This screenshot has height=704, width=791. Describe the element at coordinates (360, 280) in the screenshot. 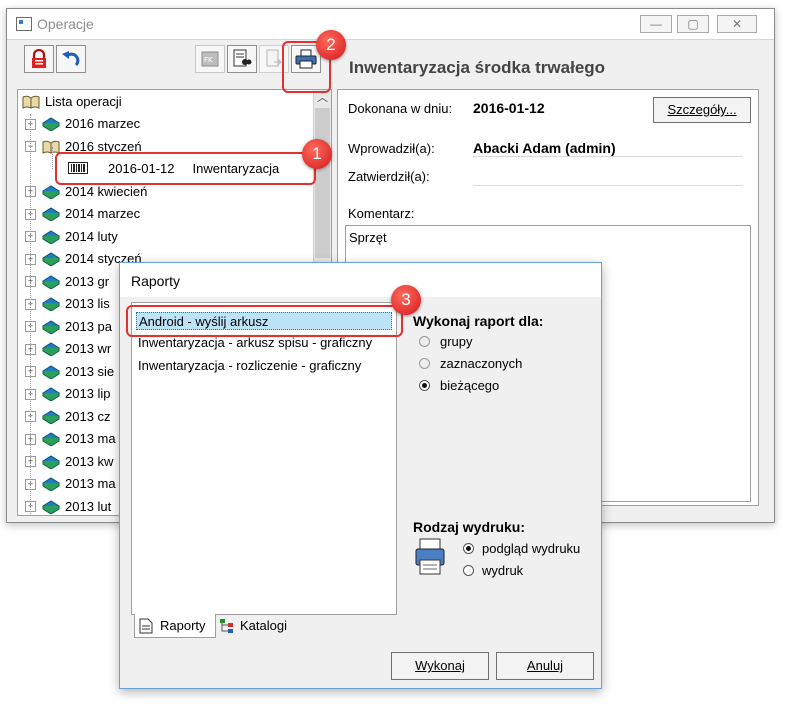

I see `dialog-title-bar: Raporty` at that location.